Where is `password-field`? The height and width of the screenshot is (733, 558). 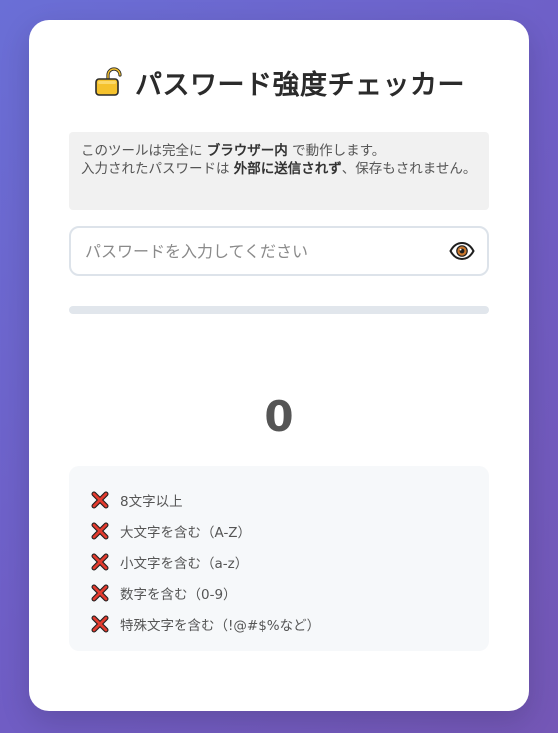
password-field is located at coordinates (279, 251).